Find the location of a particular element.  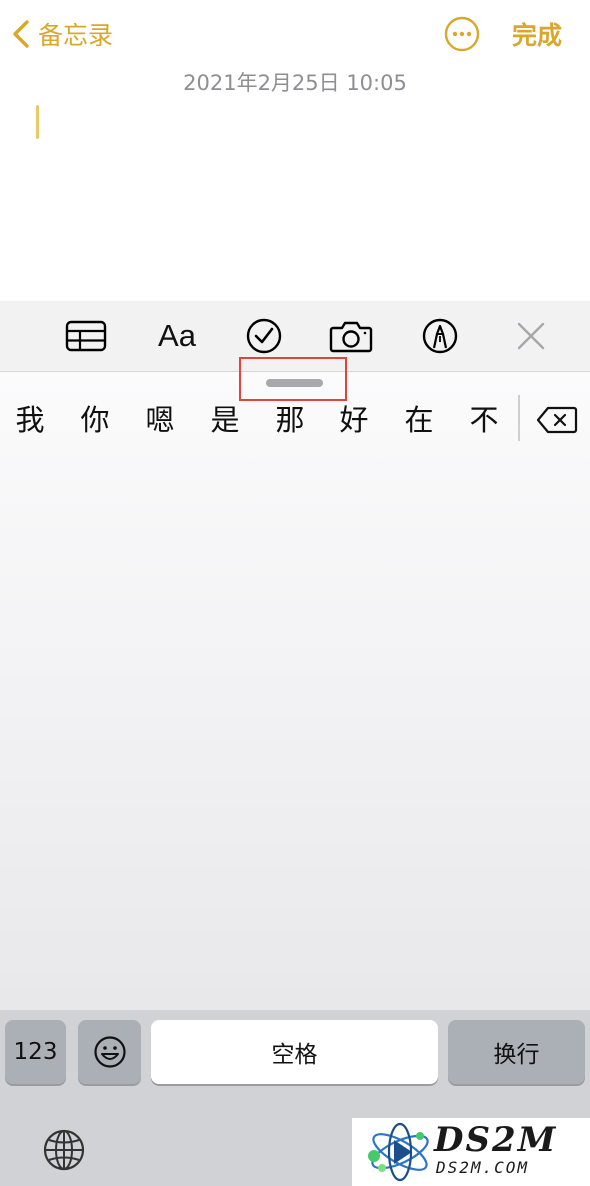

ellipsis-circle-icon is located at coordinates (462, 34).